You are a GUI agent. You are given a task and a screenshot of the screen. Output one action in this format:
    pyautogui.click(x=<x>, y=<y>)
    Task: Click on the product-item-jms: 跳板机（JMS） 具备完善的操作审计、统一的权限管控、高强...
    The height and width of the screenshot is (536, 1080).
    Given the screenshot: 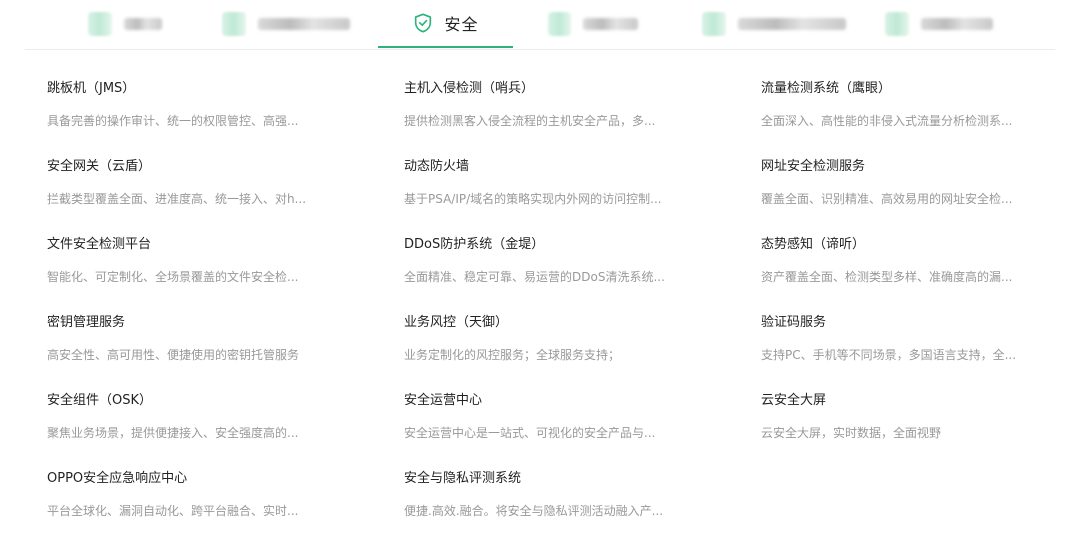 What is the action you would take?
    pyautogui.click(x=197, y=104)
    